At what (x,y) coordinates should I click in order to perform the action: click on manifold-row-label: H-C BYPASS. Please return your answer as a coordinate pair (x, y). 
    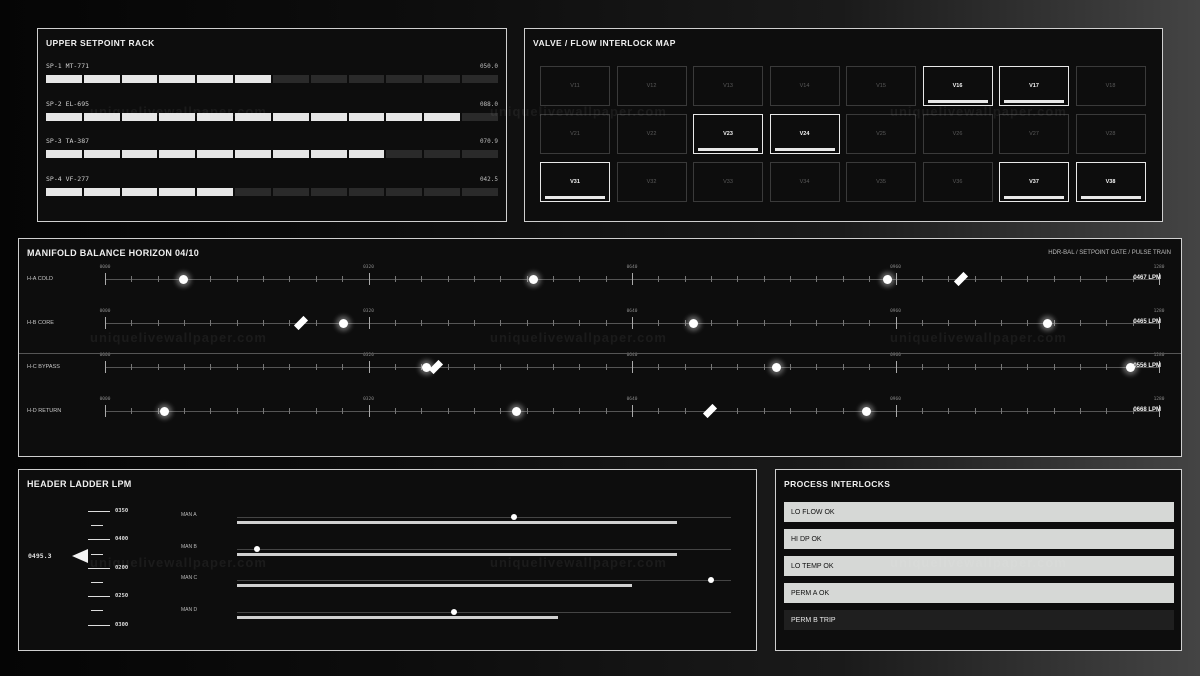
    Looking at the image, I should click on (43, 367).